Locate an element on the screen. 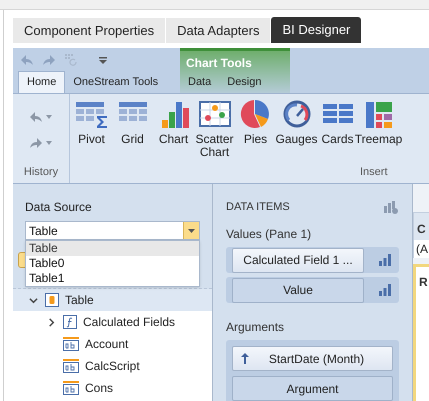  tab: BI Designer is located at coordinates (316, 30).